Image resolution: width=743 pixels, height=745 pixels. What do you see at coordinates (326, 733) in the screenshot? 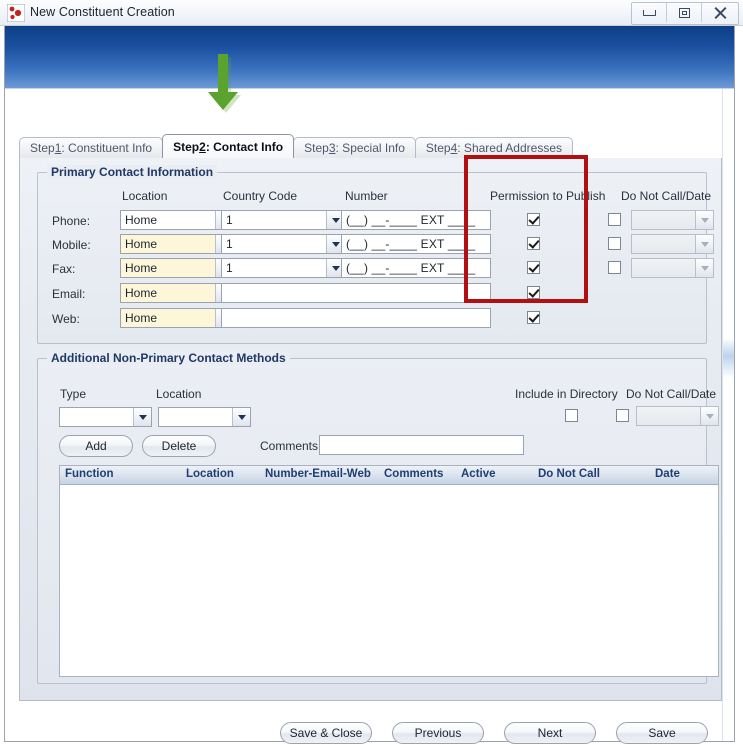
I see `save-and-close-button: Save & Close` at bounding box center [326, 733].